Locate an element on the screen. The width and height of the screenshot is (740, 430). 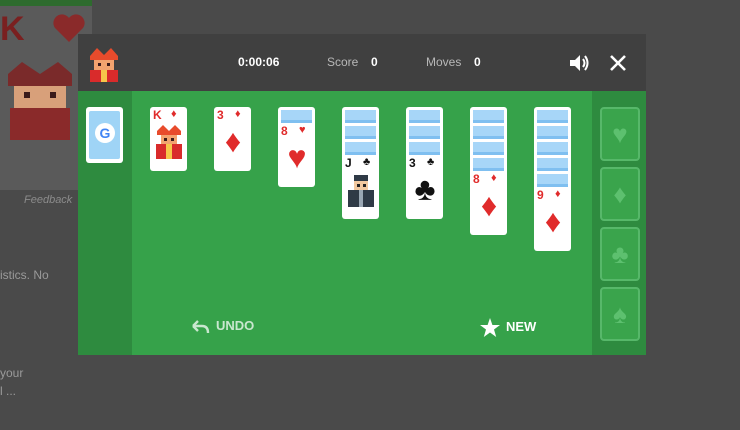
background-king-icon is located at coordinates (40, 101).